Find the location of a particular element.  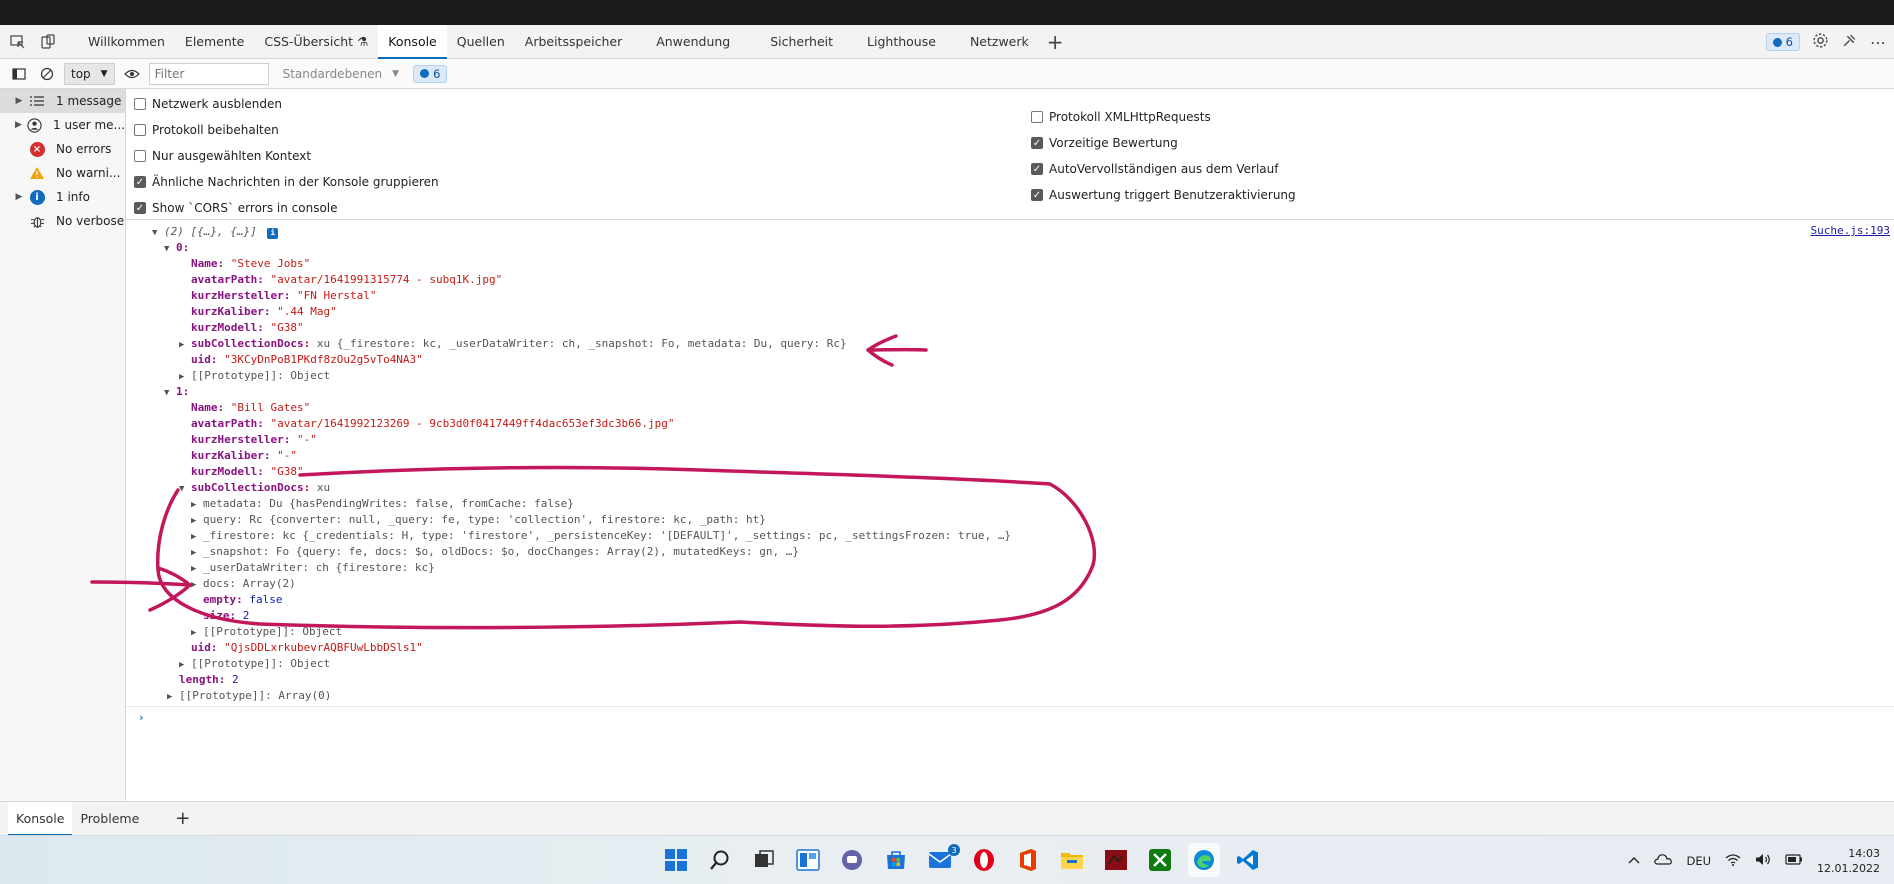

wifi-icon is located at coordinates (1733, 861).